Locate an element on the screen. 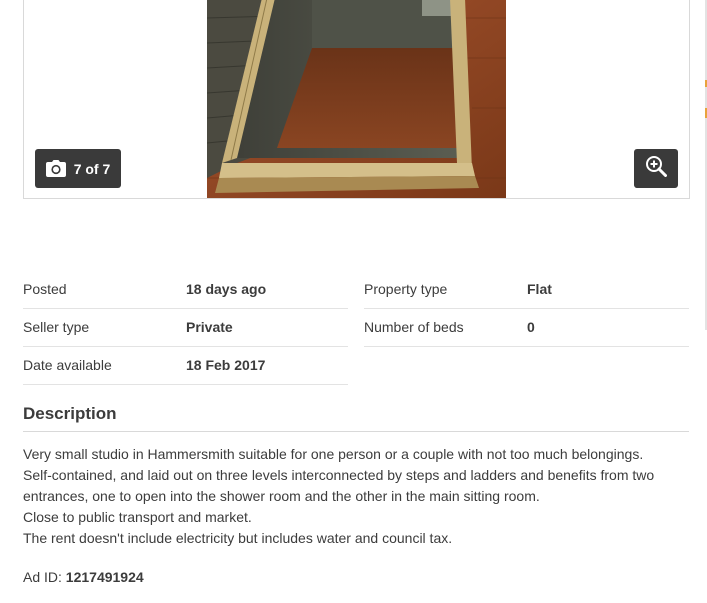 The image size is (707, 603). detail-value: 18 days ago is located at coordinates (226, 289).